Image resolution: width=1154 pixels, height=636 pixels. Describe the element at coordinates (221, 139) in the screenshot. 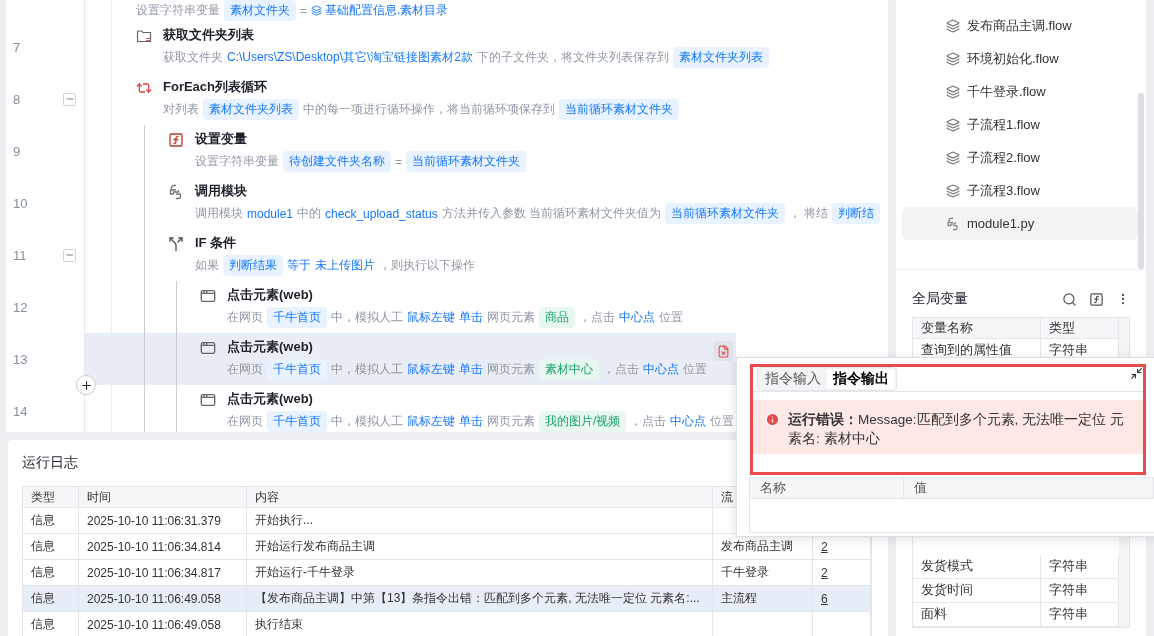

I see `step-title: 设置变量` at that location.